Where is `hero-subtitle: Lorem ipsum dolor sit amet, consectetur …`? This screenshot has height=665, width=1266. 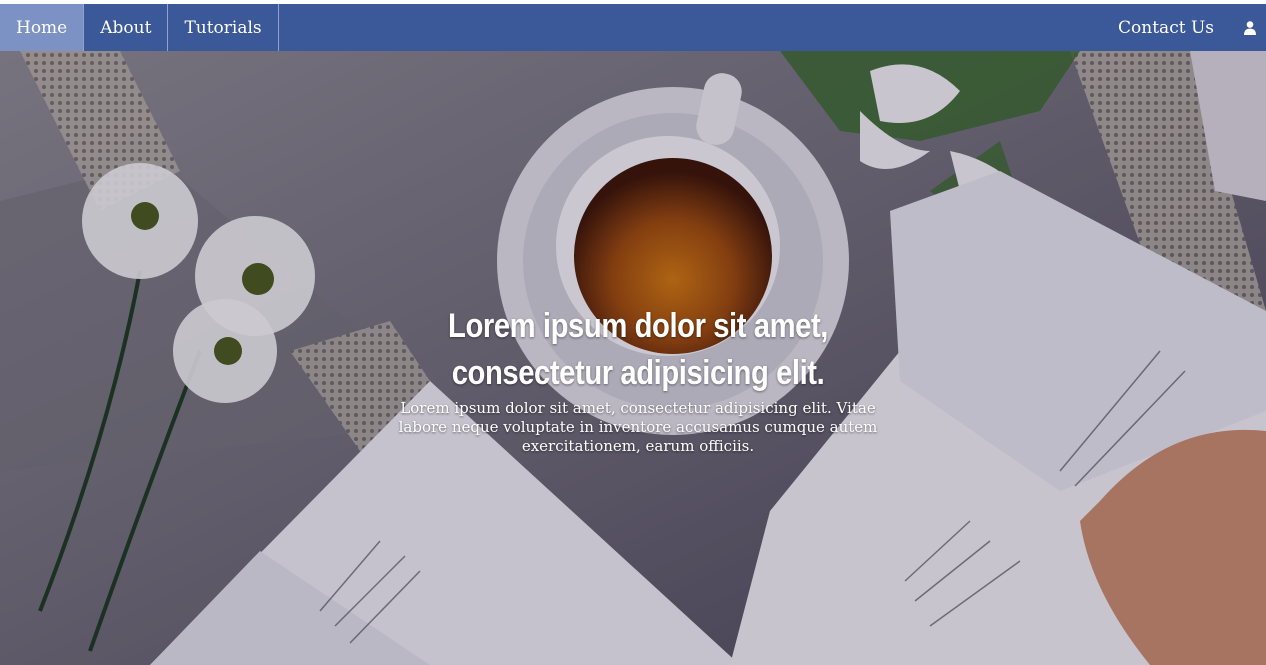
hero-subtitle: Lorem ipsum dolor sit amet, consectetur … is located at coordinates (638, 427).